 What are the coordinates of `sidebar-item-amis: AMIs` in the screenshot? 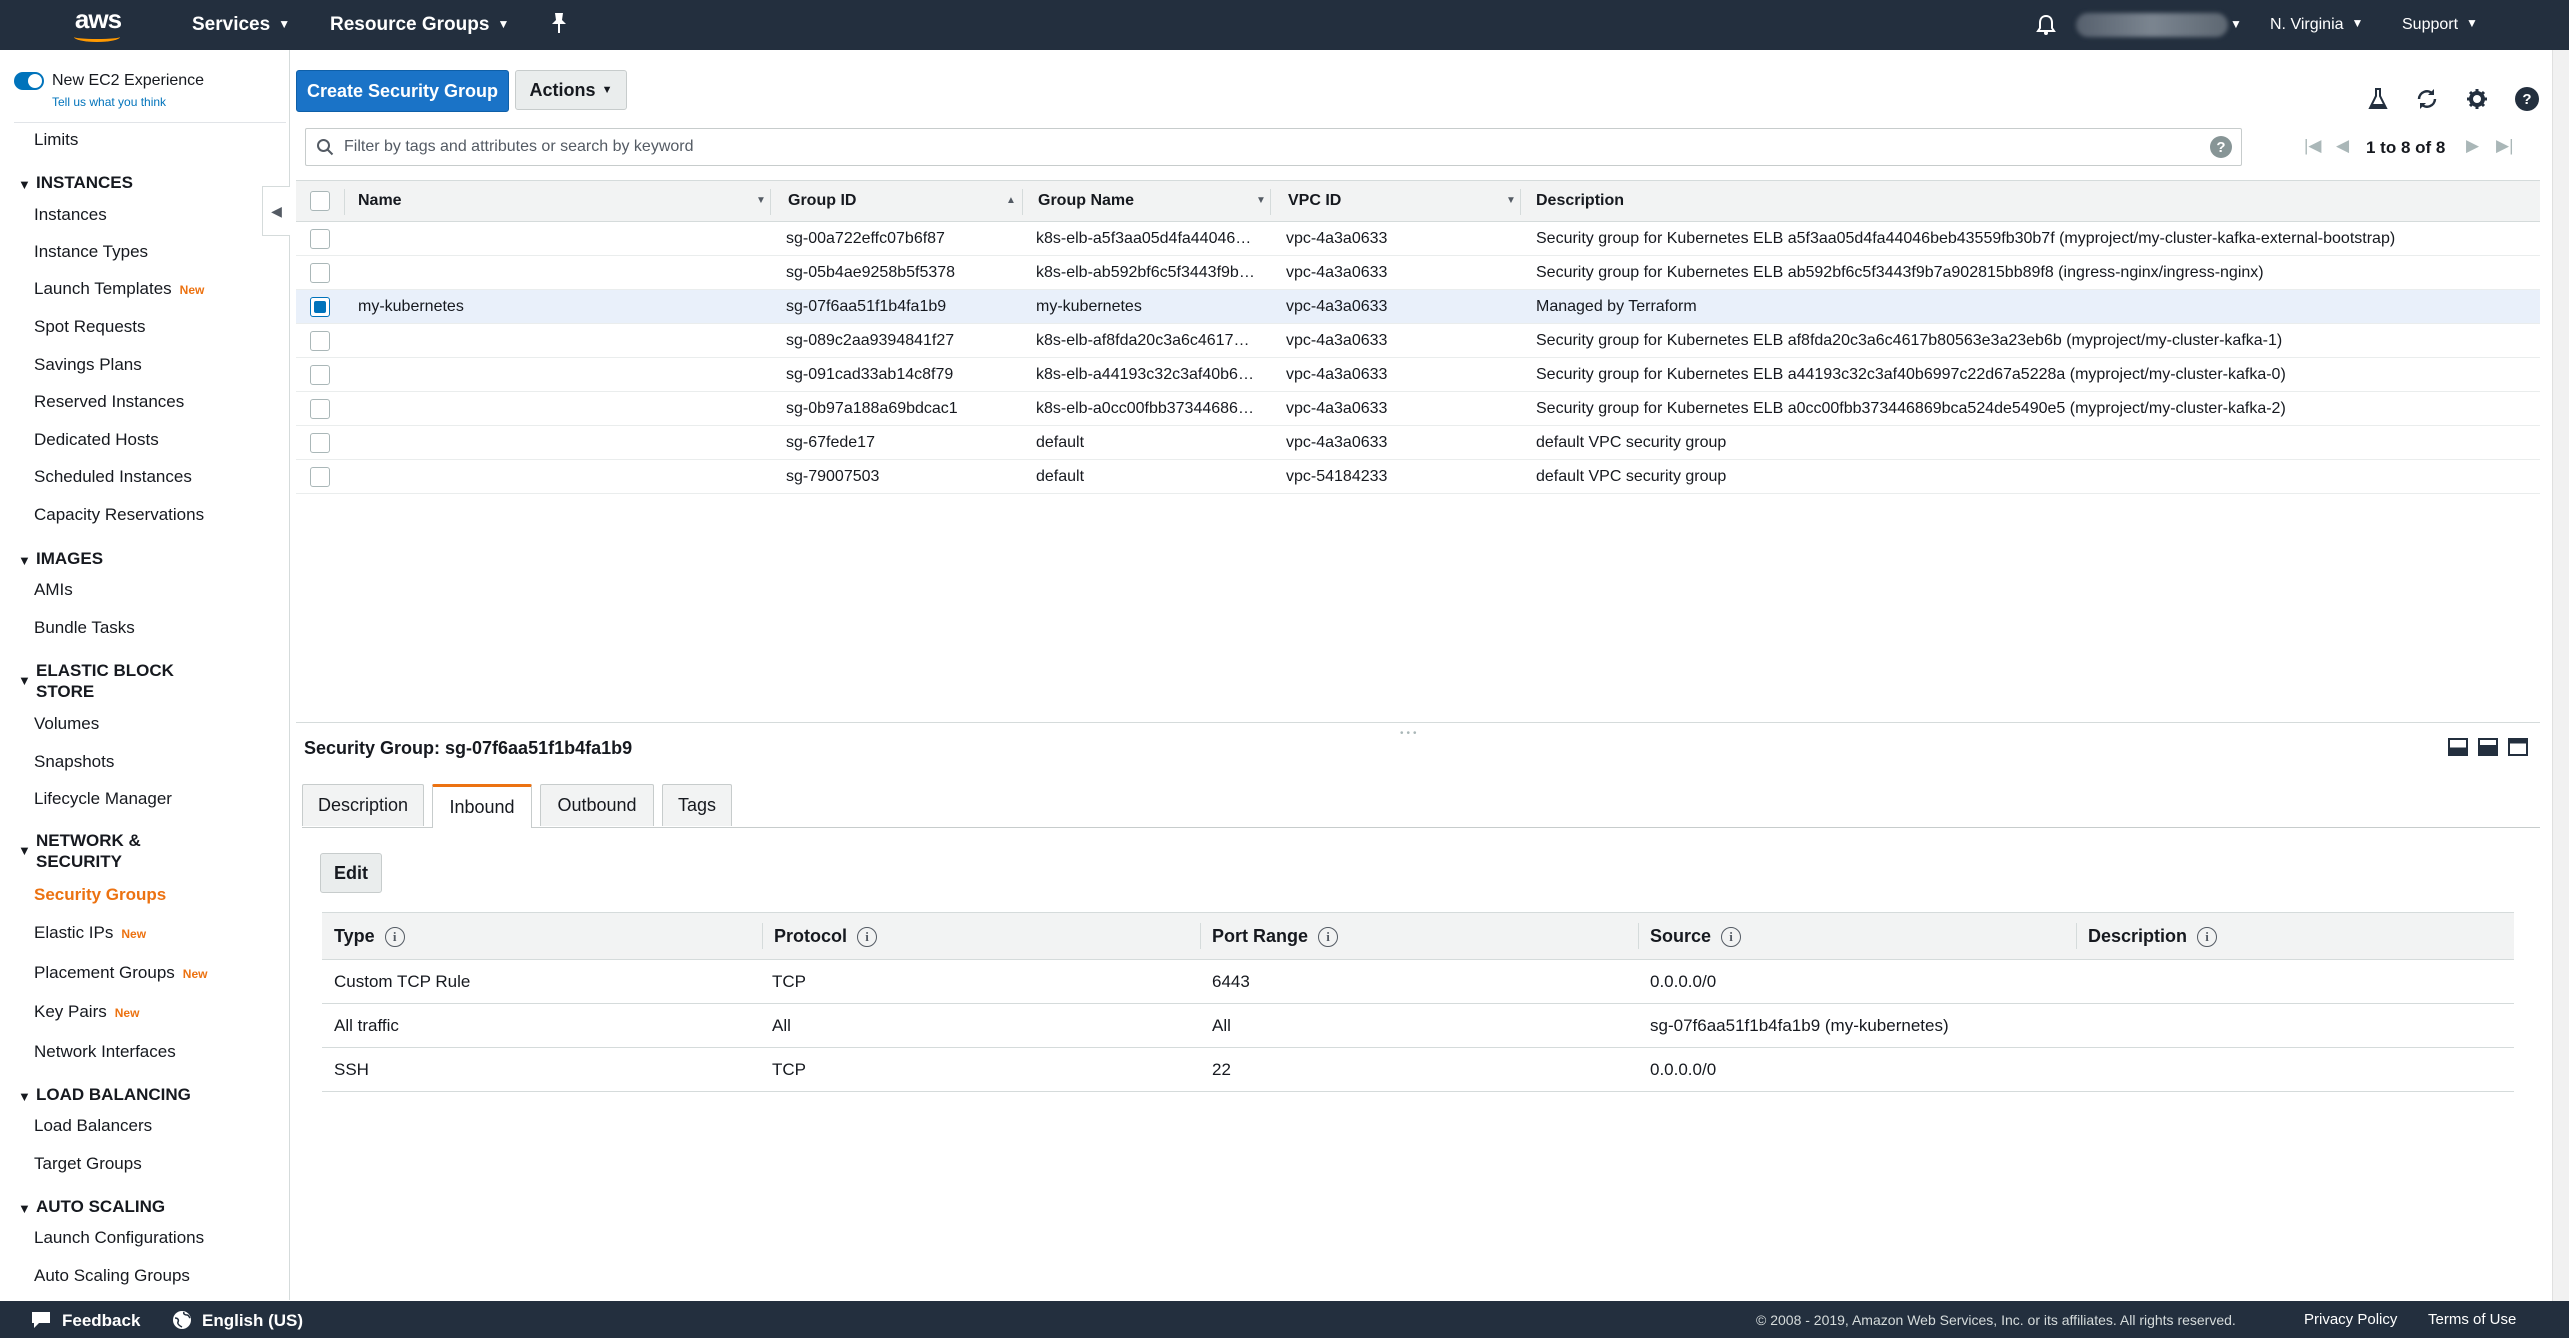 It's located at (53, 590).